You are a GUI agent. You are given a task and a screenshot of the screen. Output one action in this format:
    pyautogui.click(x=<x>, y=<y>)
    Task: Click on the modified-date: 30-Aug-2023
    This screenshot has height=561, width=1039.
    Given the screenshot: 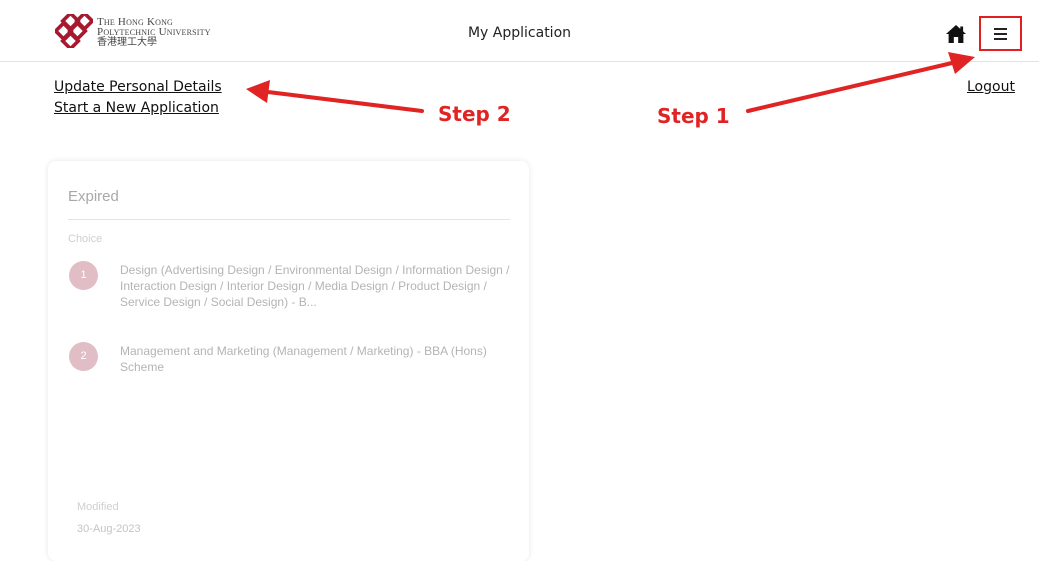 What is the action you would take?
    pyautogui.click(x=109, y=529)
    